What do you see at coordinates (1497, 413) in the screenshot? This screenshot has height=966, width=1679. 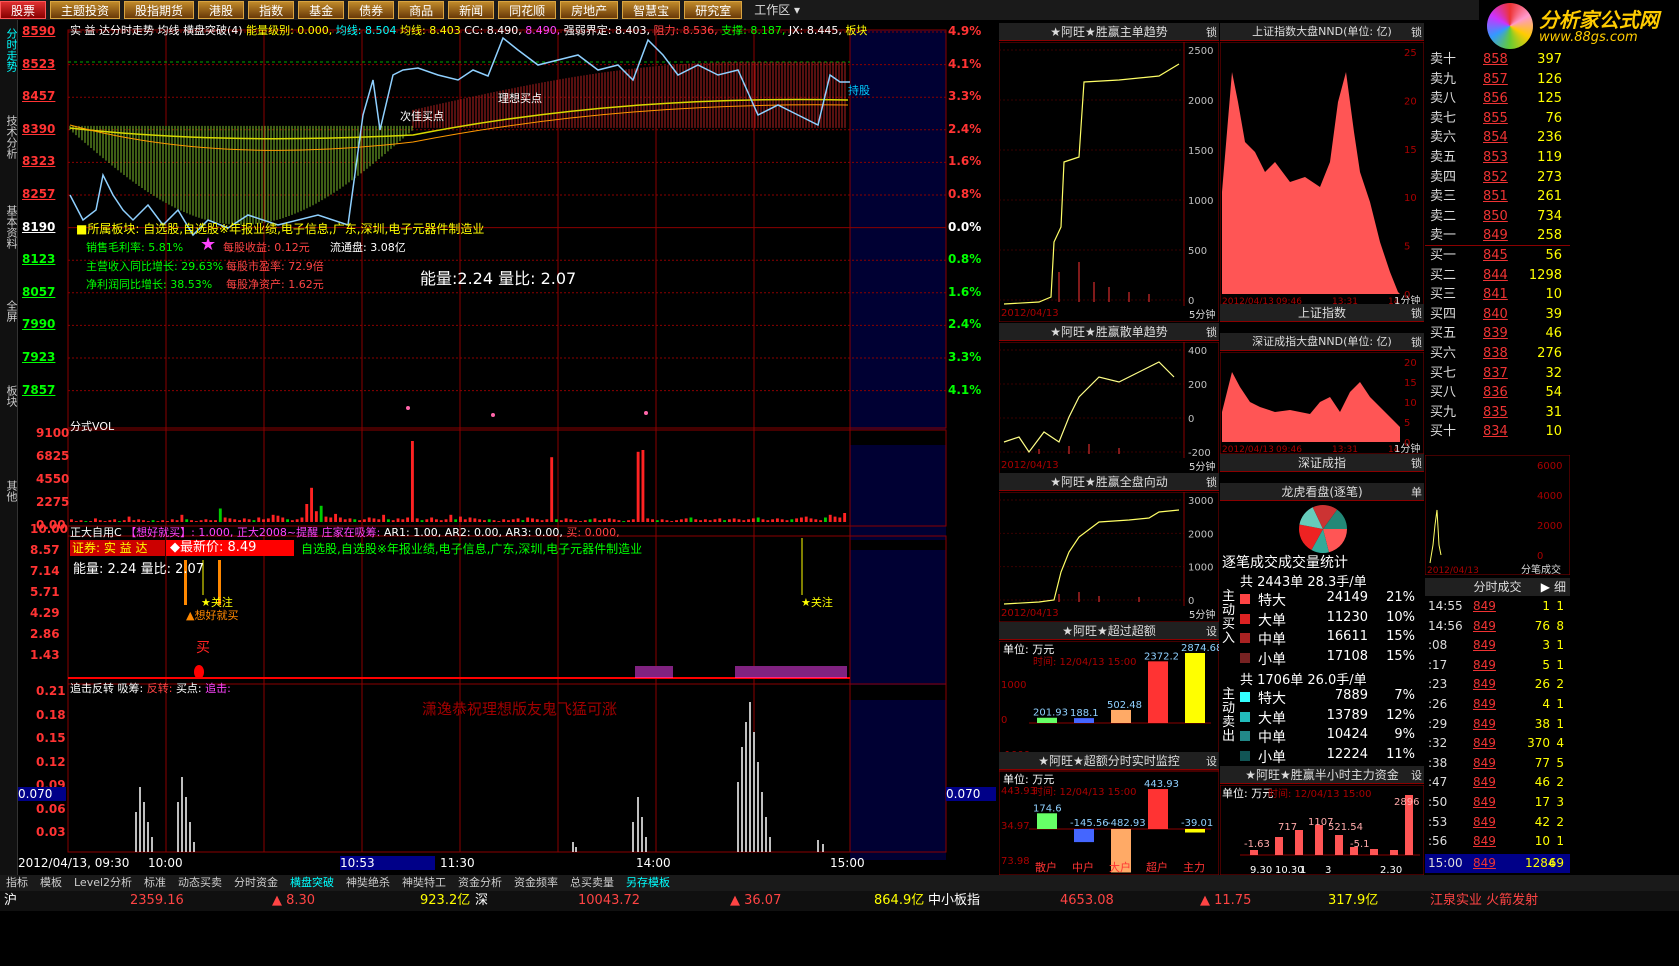 I see `bid-row: 买九 835 31` at bounding box center [1497, 413].